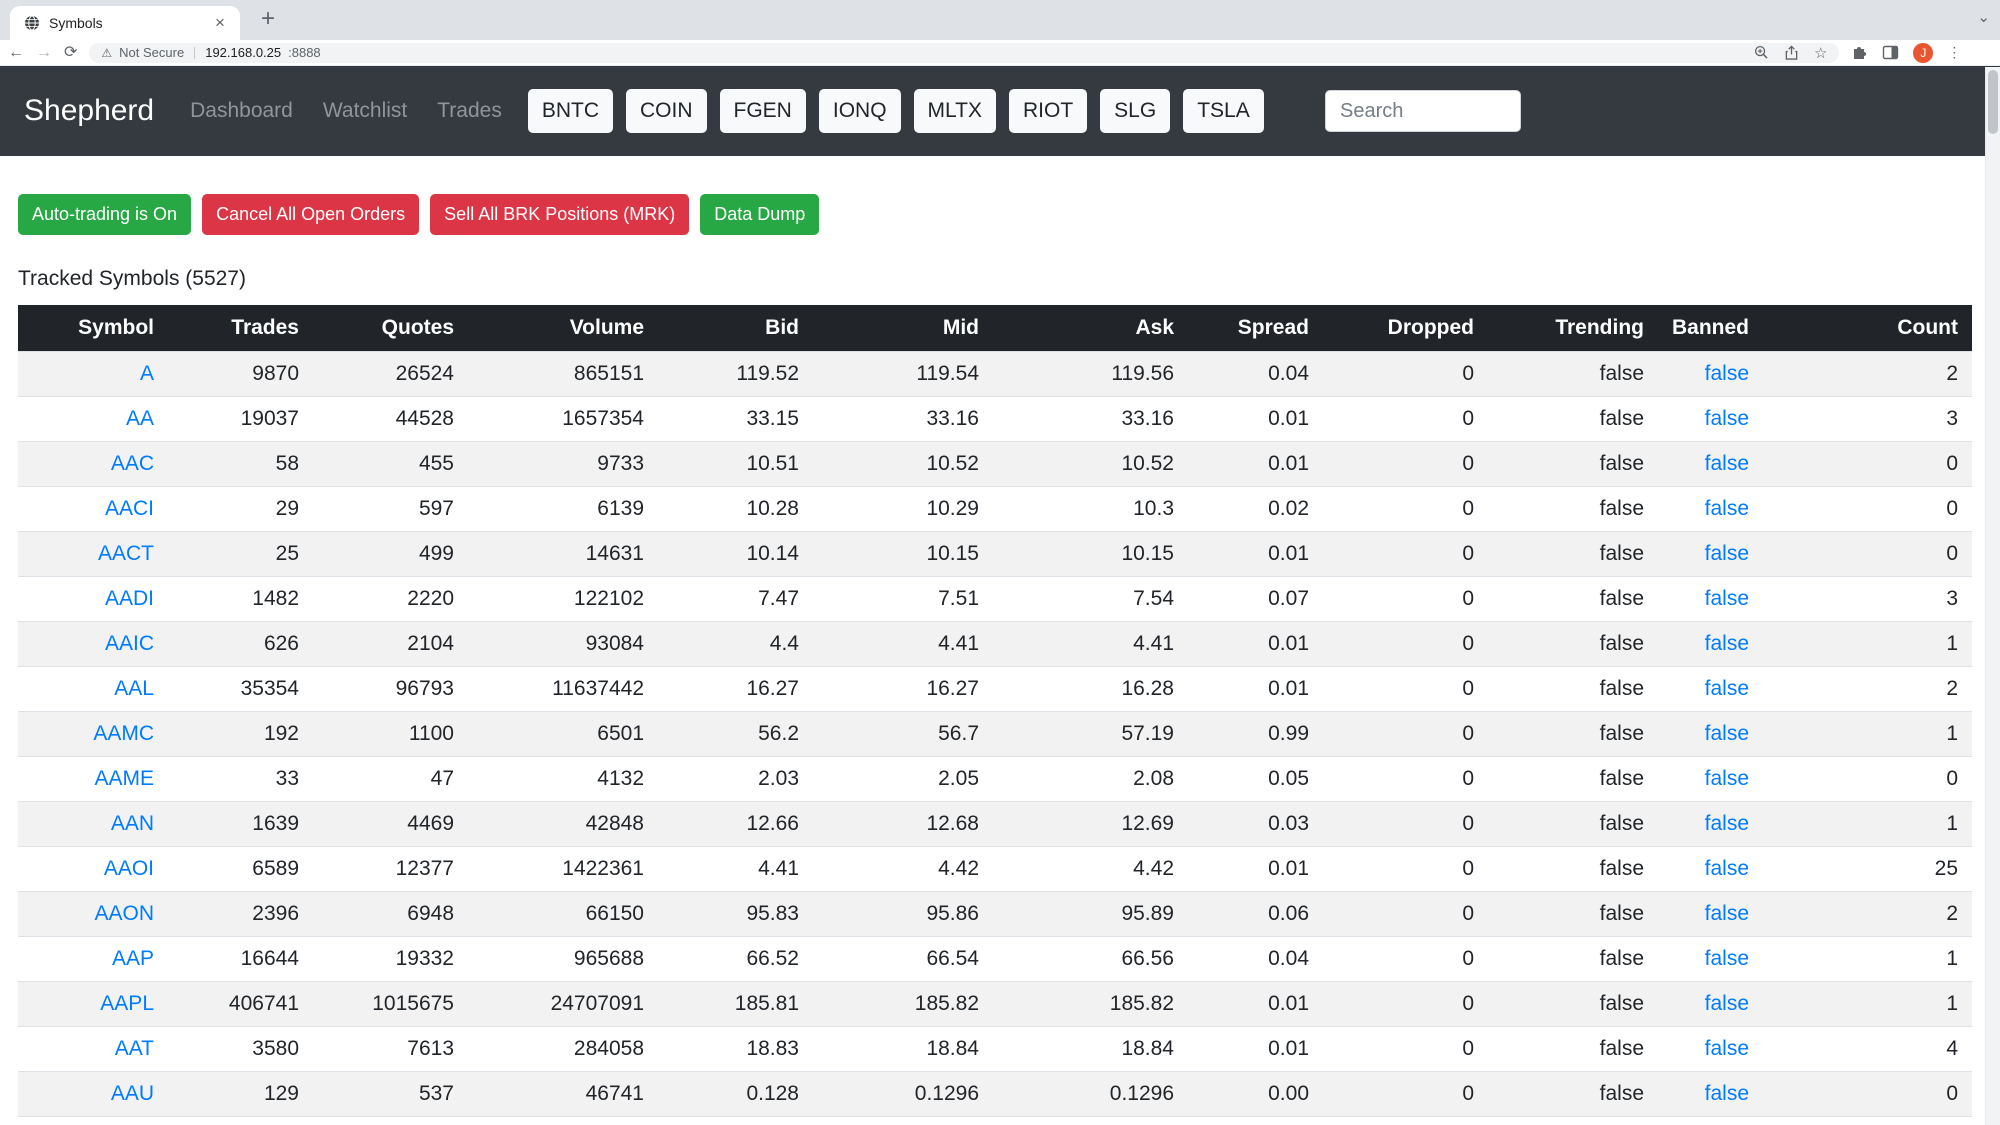 The image size is (2000, 1125). I want to click on cell-symbol: AAT, so click(93, 1049).